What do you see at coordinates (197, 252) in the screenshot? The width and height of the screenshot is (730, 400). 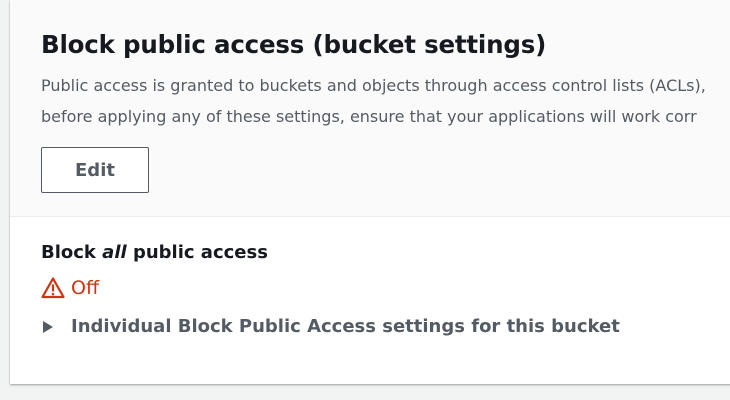 I see `block-all-label-suffix: public access` at bounding box center [197, 252].